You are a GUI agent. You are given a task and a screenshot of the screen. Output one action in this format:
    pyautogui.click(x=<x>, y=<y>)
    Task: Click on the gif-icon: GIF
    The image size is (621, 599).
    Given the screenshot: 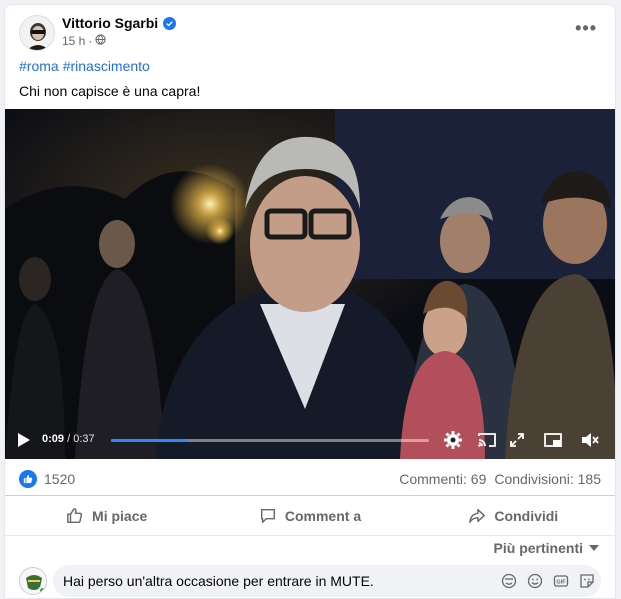 What is the action you would take?
    pyautogui.click(x=561, y=581)
    